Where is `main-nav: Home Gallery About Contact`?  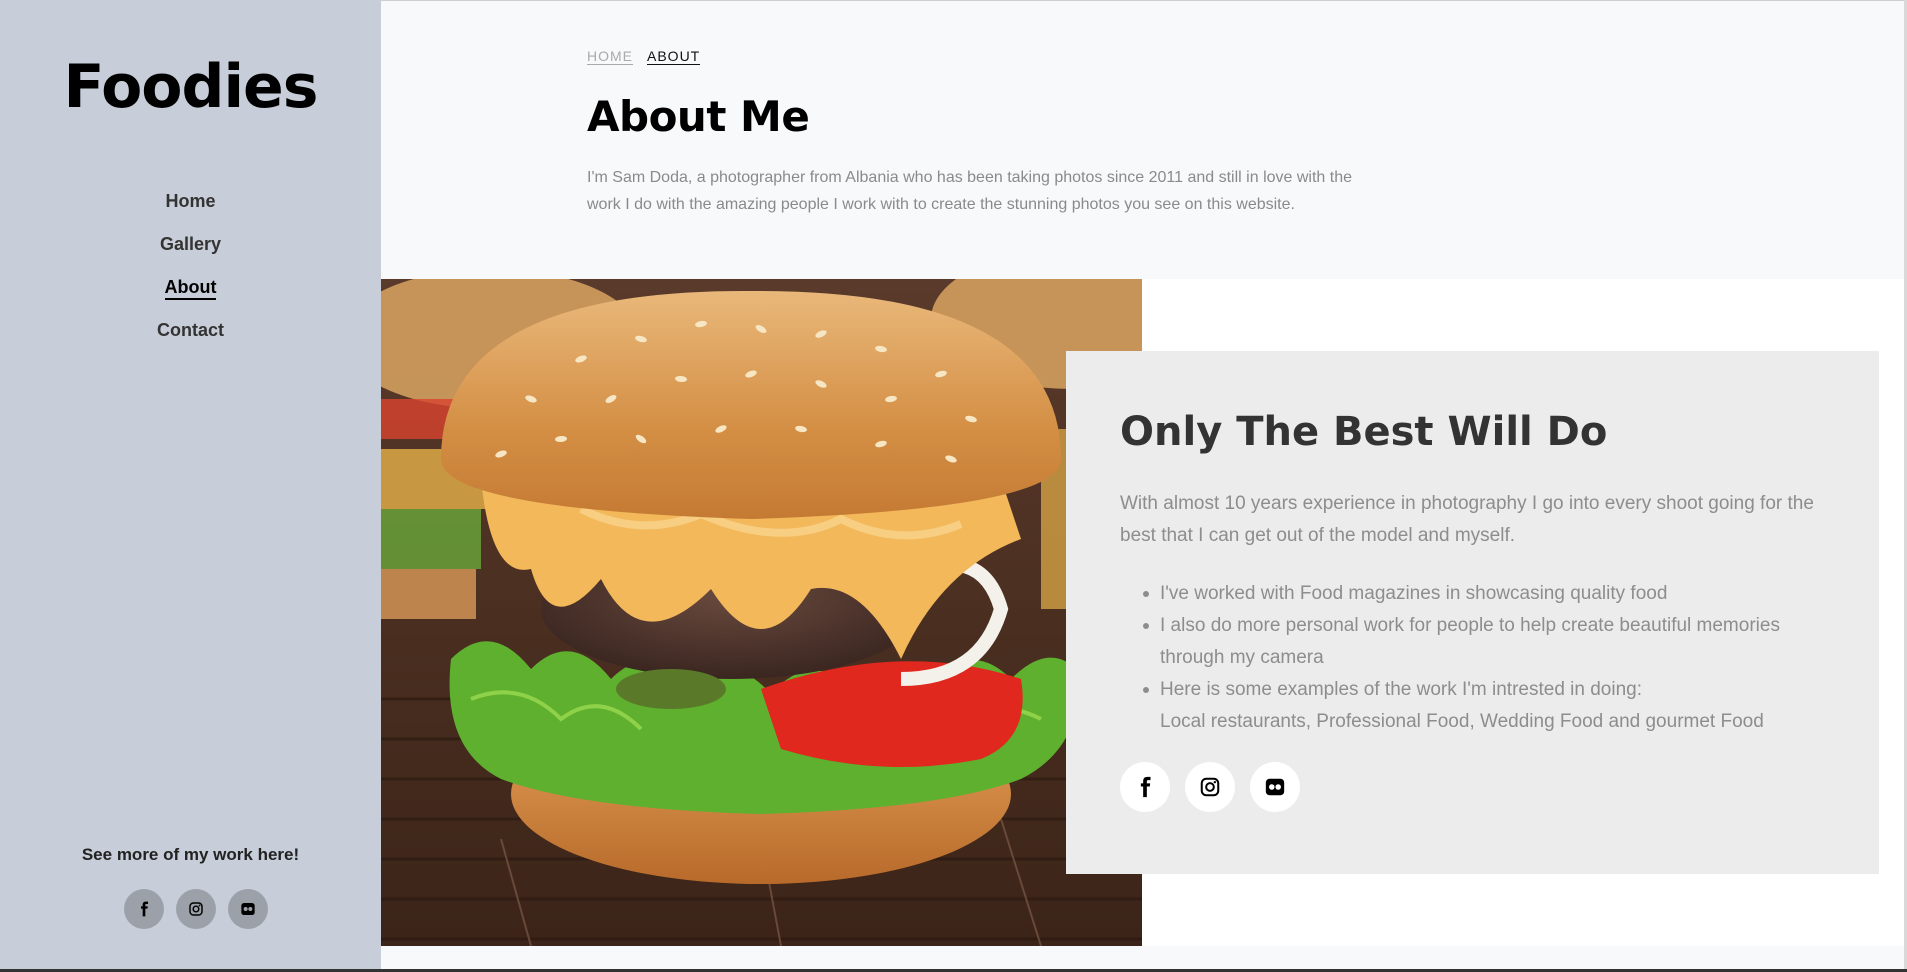 main-nav: Home Gallery About Contact is located at coordinates (190, 276).